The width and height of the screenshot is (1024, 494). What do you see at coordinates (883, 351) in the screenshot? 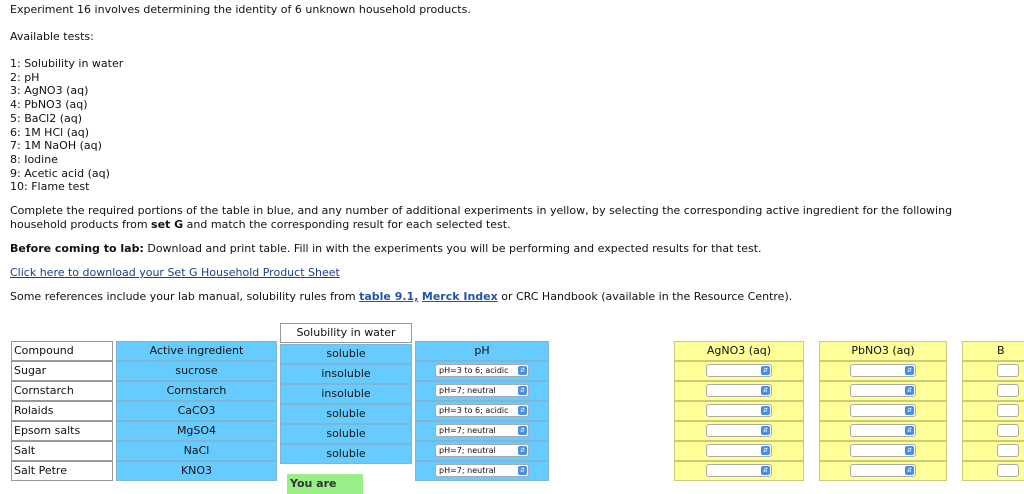
I see `header-pbno3: PbNO3 (aq)` at bounding box center [883, 351].